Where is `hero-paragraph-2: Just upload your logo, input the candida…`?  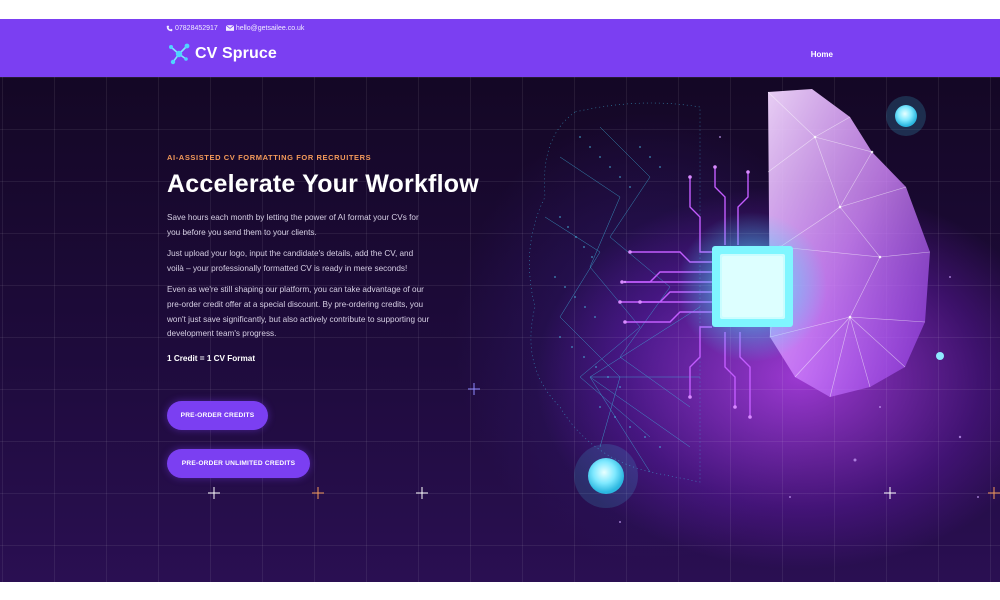 hero-paragraph-2: Just upload your logo, input the candida… is located at coordinates (290, 261).